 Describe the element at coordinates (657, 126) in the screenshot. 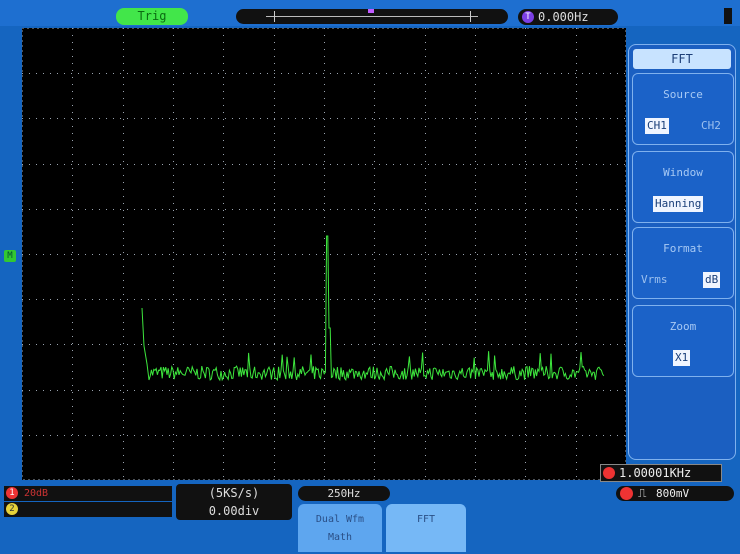

I see `source-option-ch1: CH1` at that location.